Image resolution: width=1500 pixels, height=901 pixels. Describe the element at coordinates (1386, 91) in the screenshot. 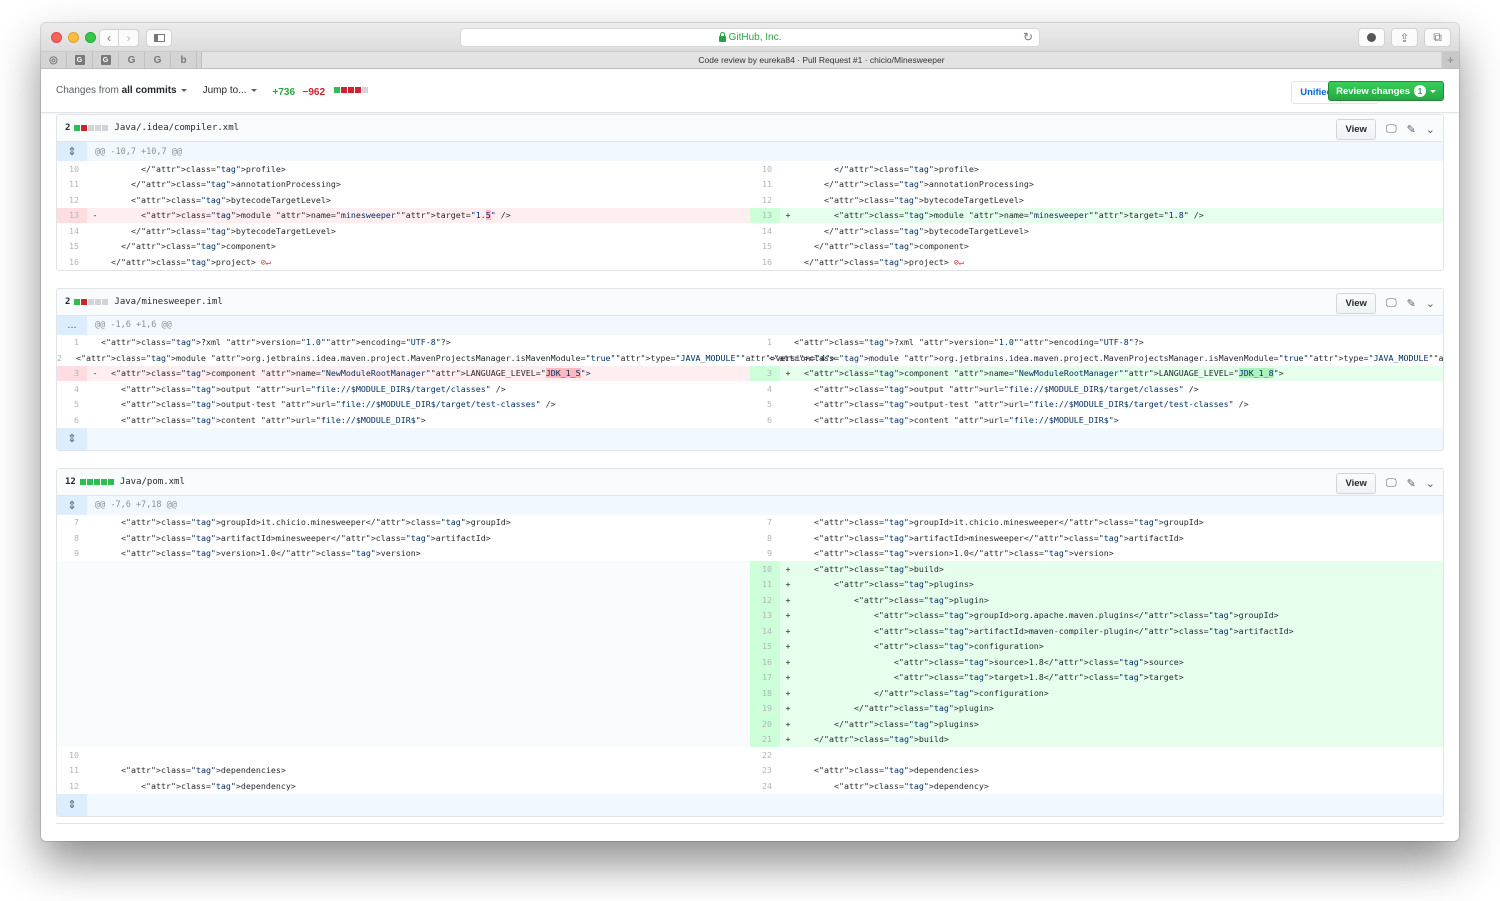

I see `review-changes-button: Review changes 1` at that location.